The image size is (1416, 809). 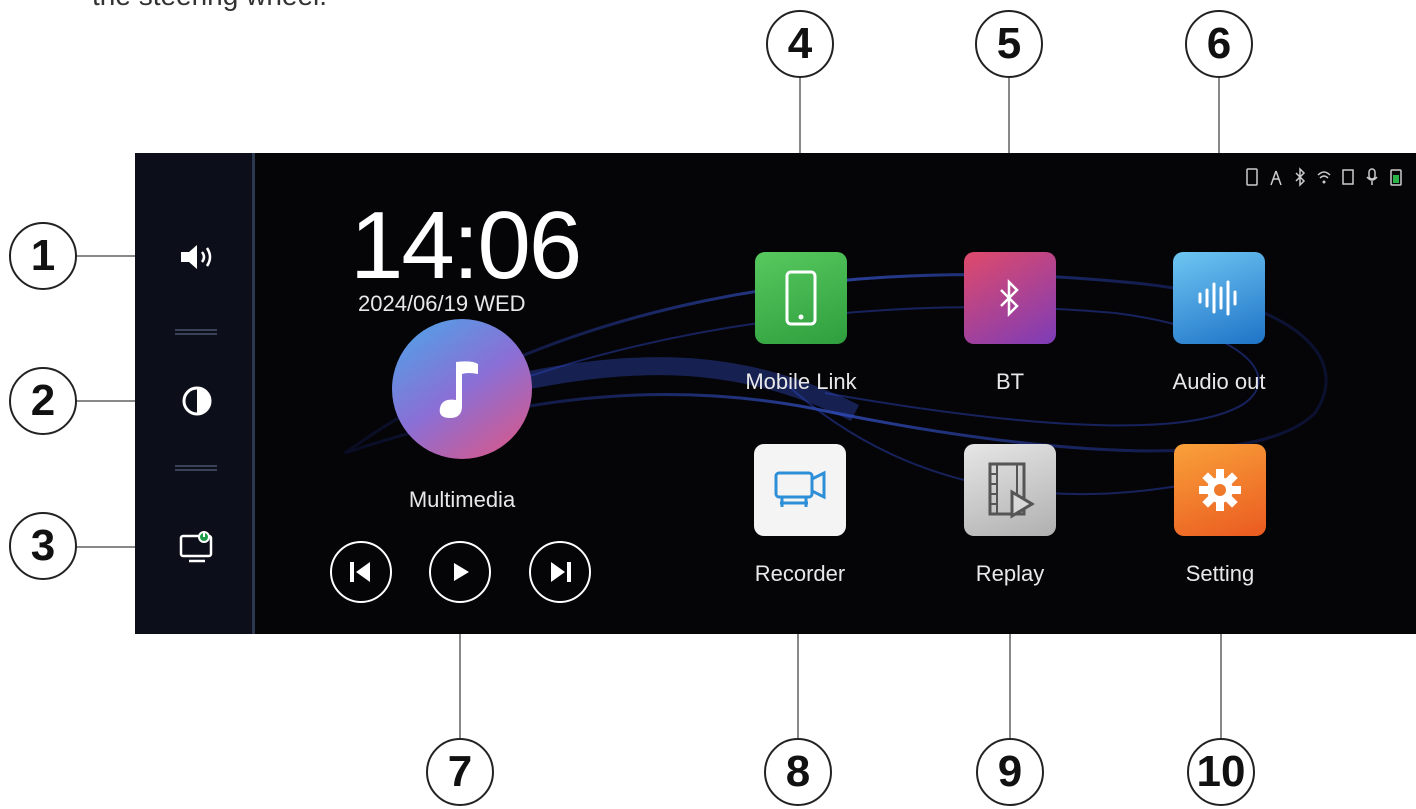 I want to click on waveform-icon, so click(x=1217, y=298).